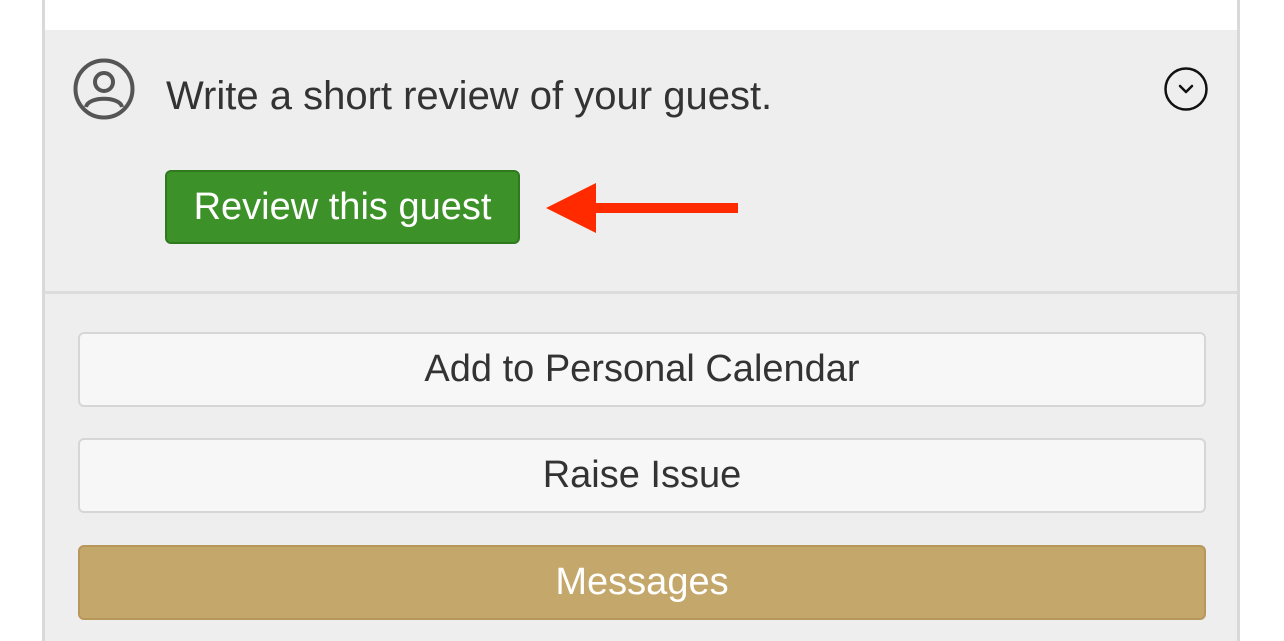 The height and width of the screenshot is (641, 1284). I want to click on raise-issue-button: Raise Issue, so click(642, 475).